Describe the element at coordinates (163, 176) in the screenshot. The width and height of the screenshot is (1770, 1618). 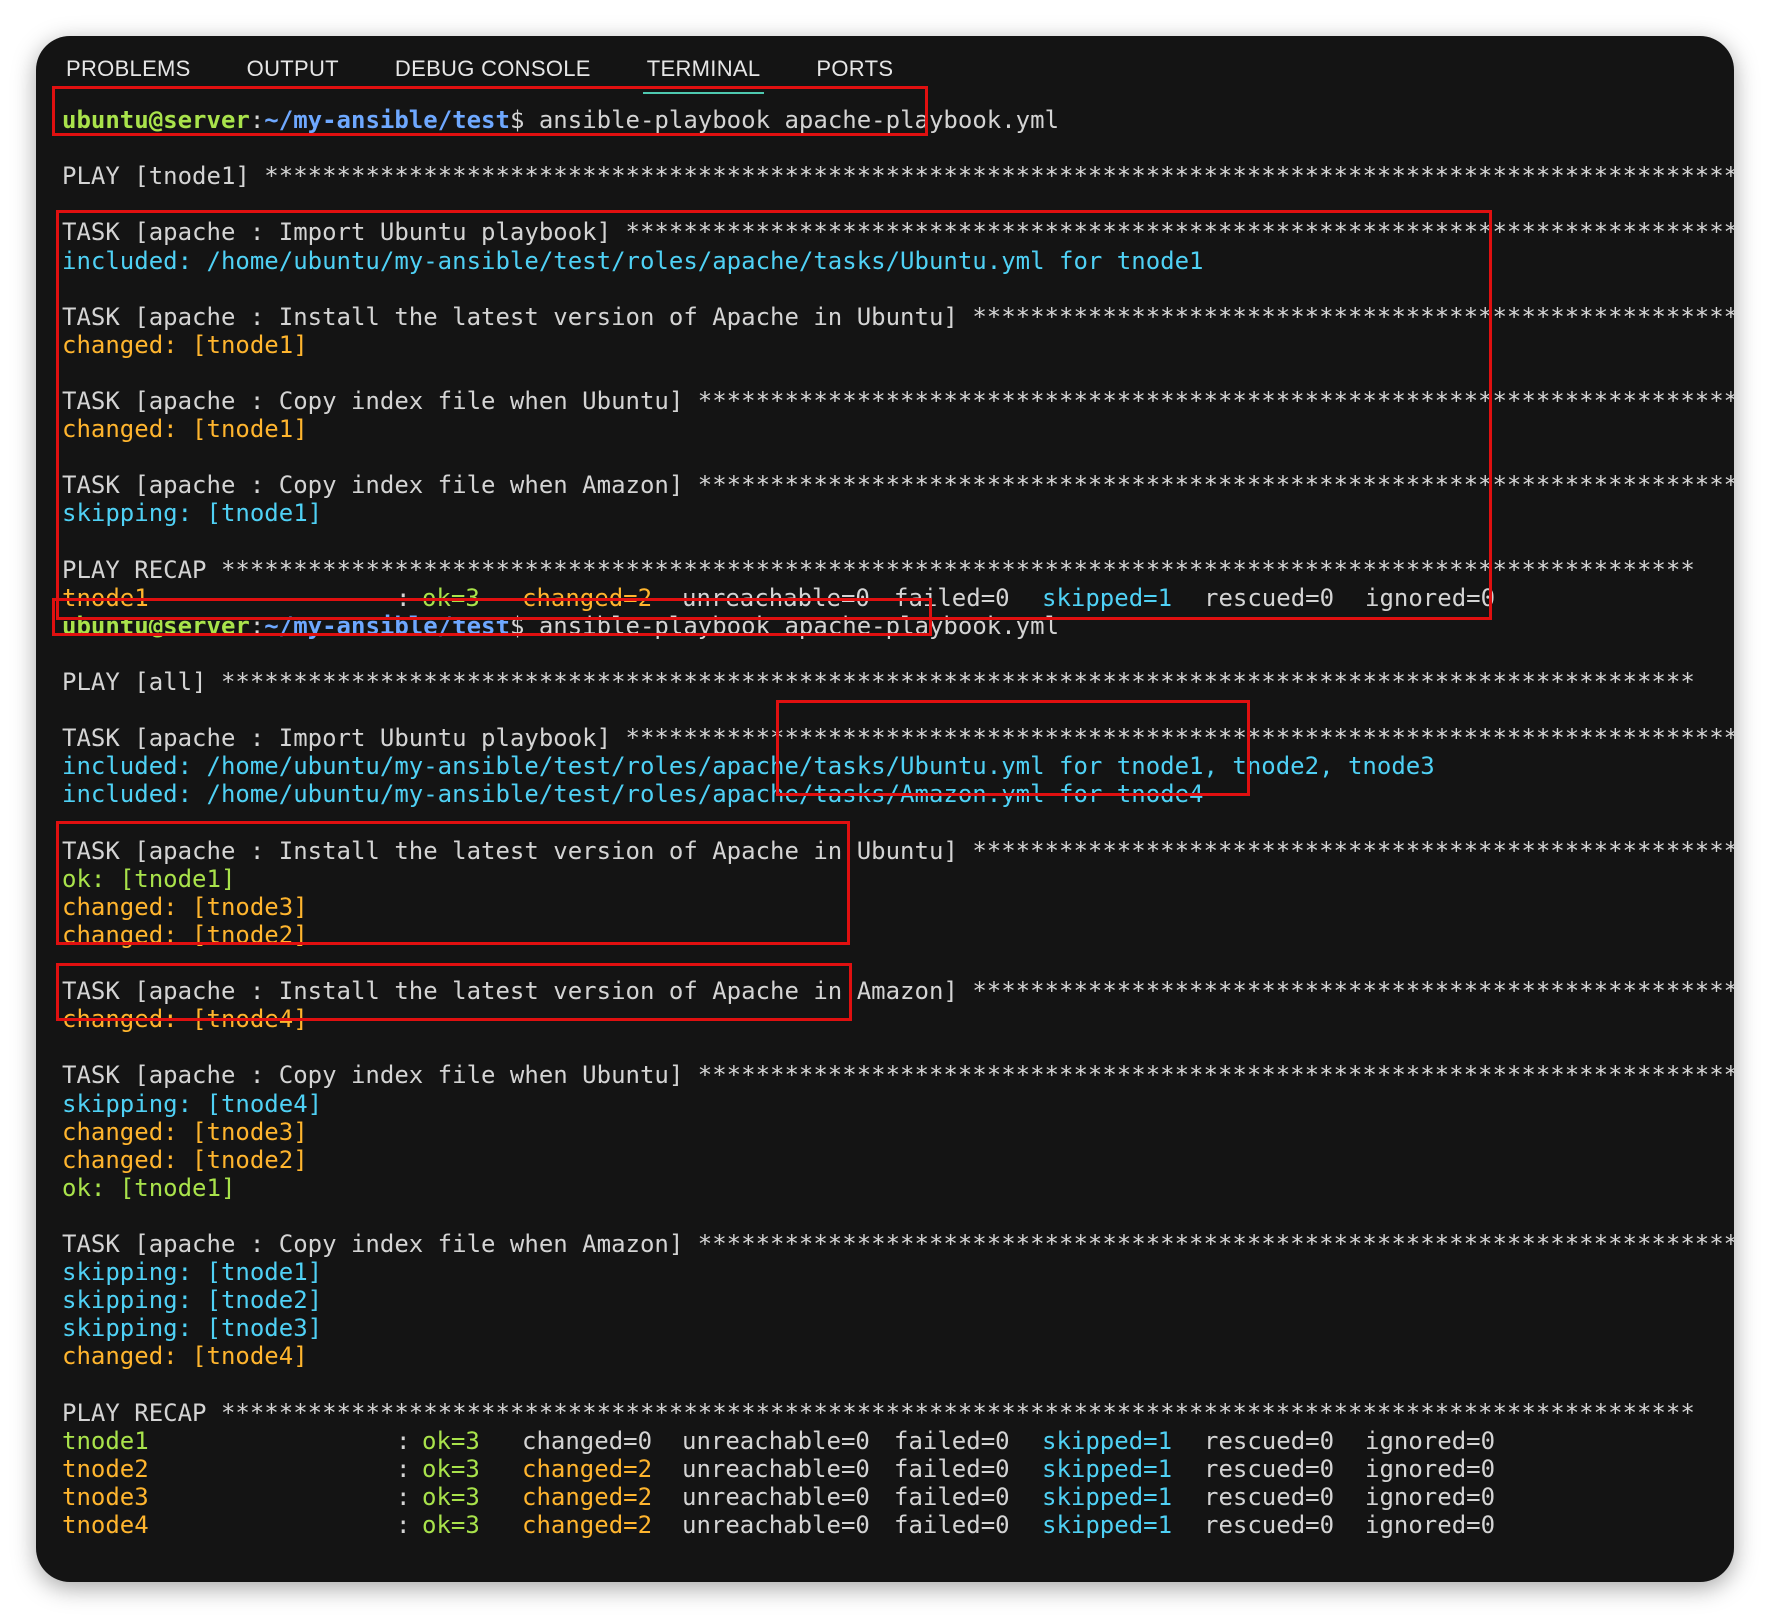
I see `header-title: PLAY [tnode1]` at that location.